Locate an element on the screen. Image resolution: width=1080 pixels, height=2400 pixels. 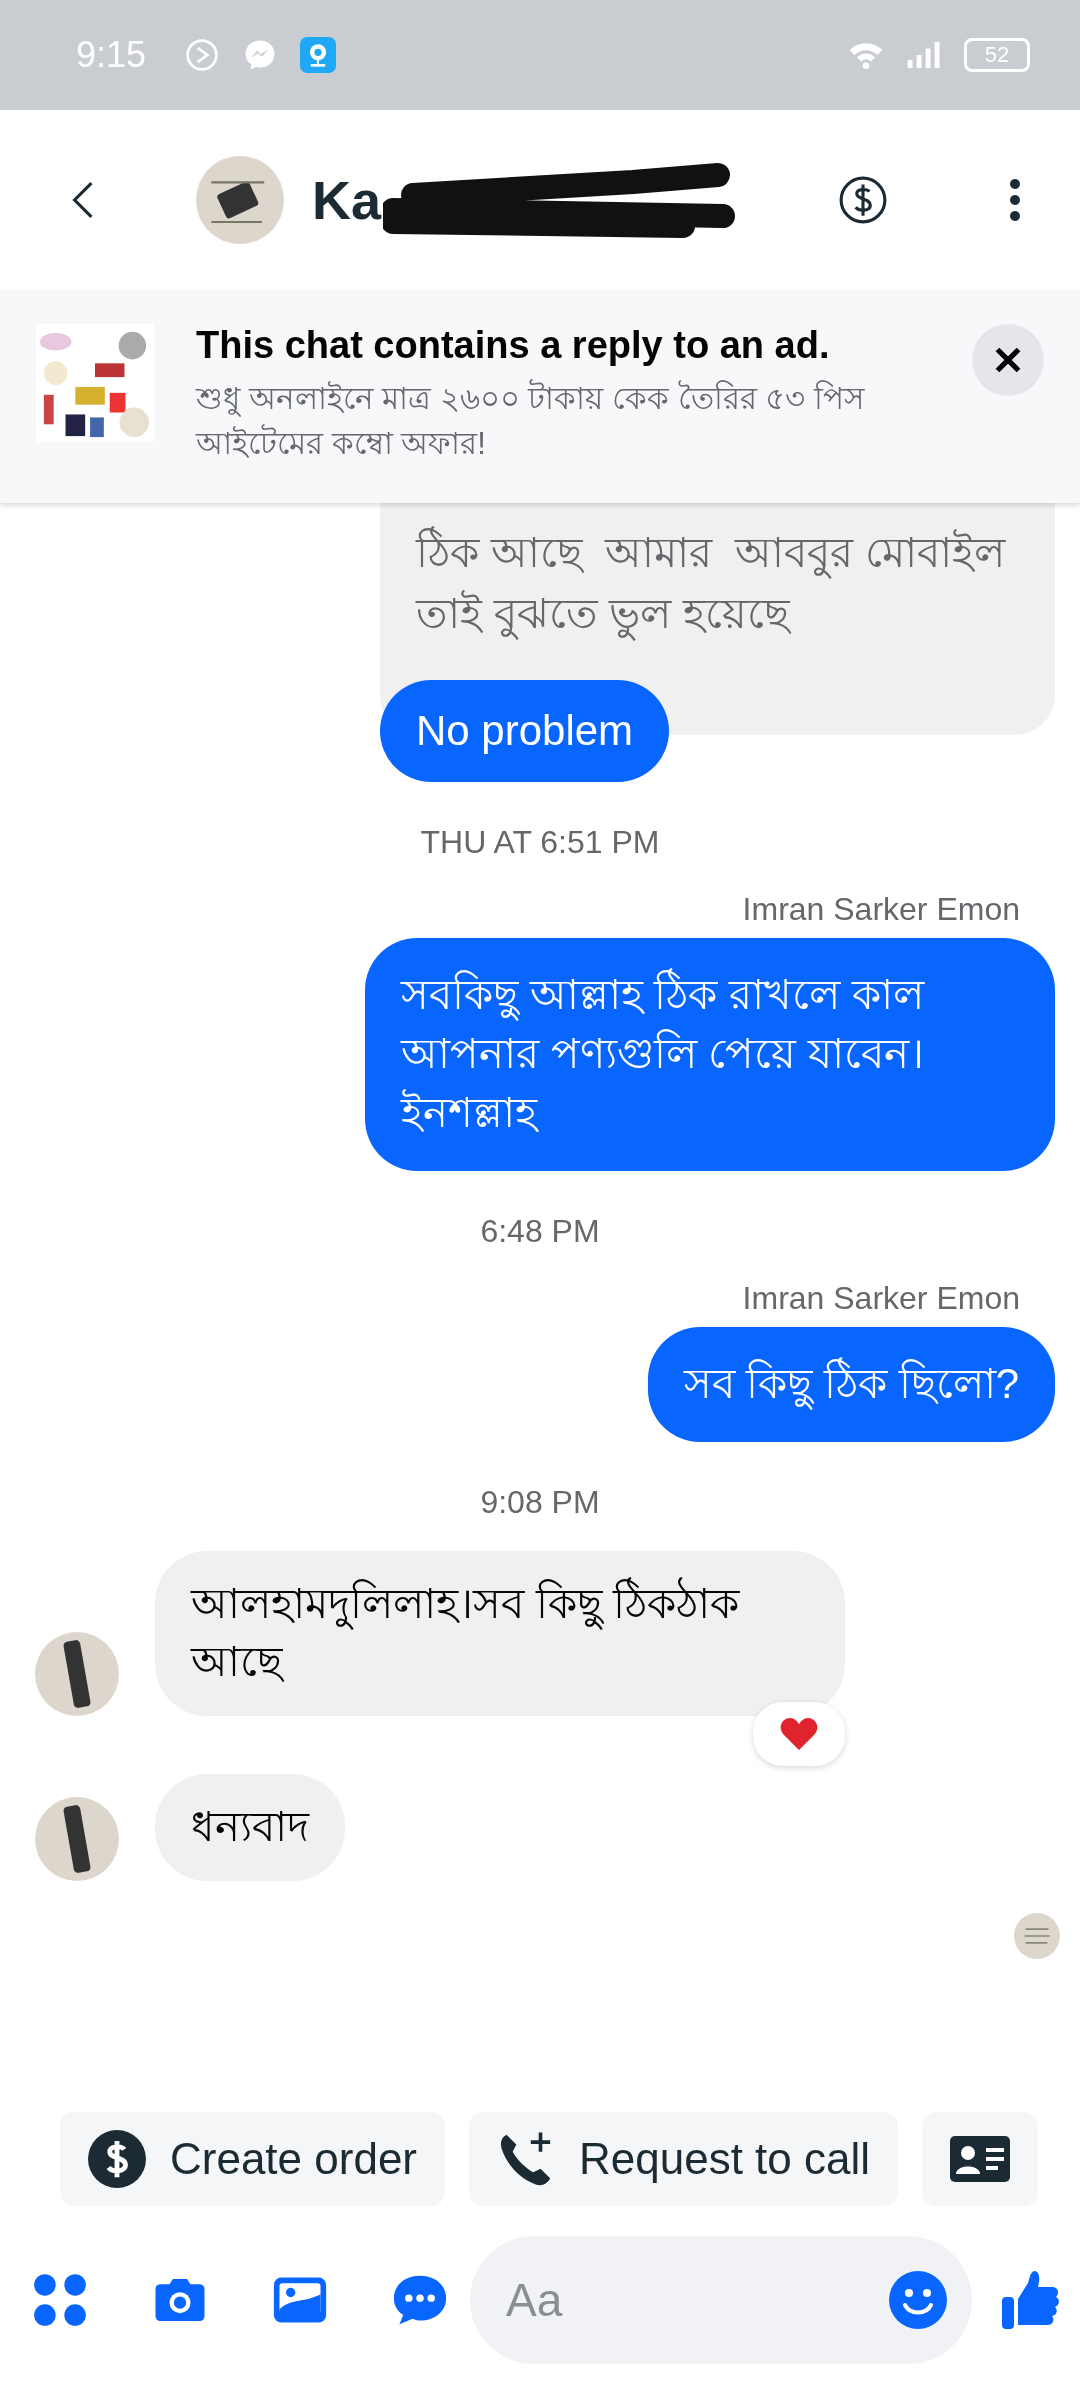
message-bubble: ধন্যবাদ is located at coordinates (250, 1828).